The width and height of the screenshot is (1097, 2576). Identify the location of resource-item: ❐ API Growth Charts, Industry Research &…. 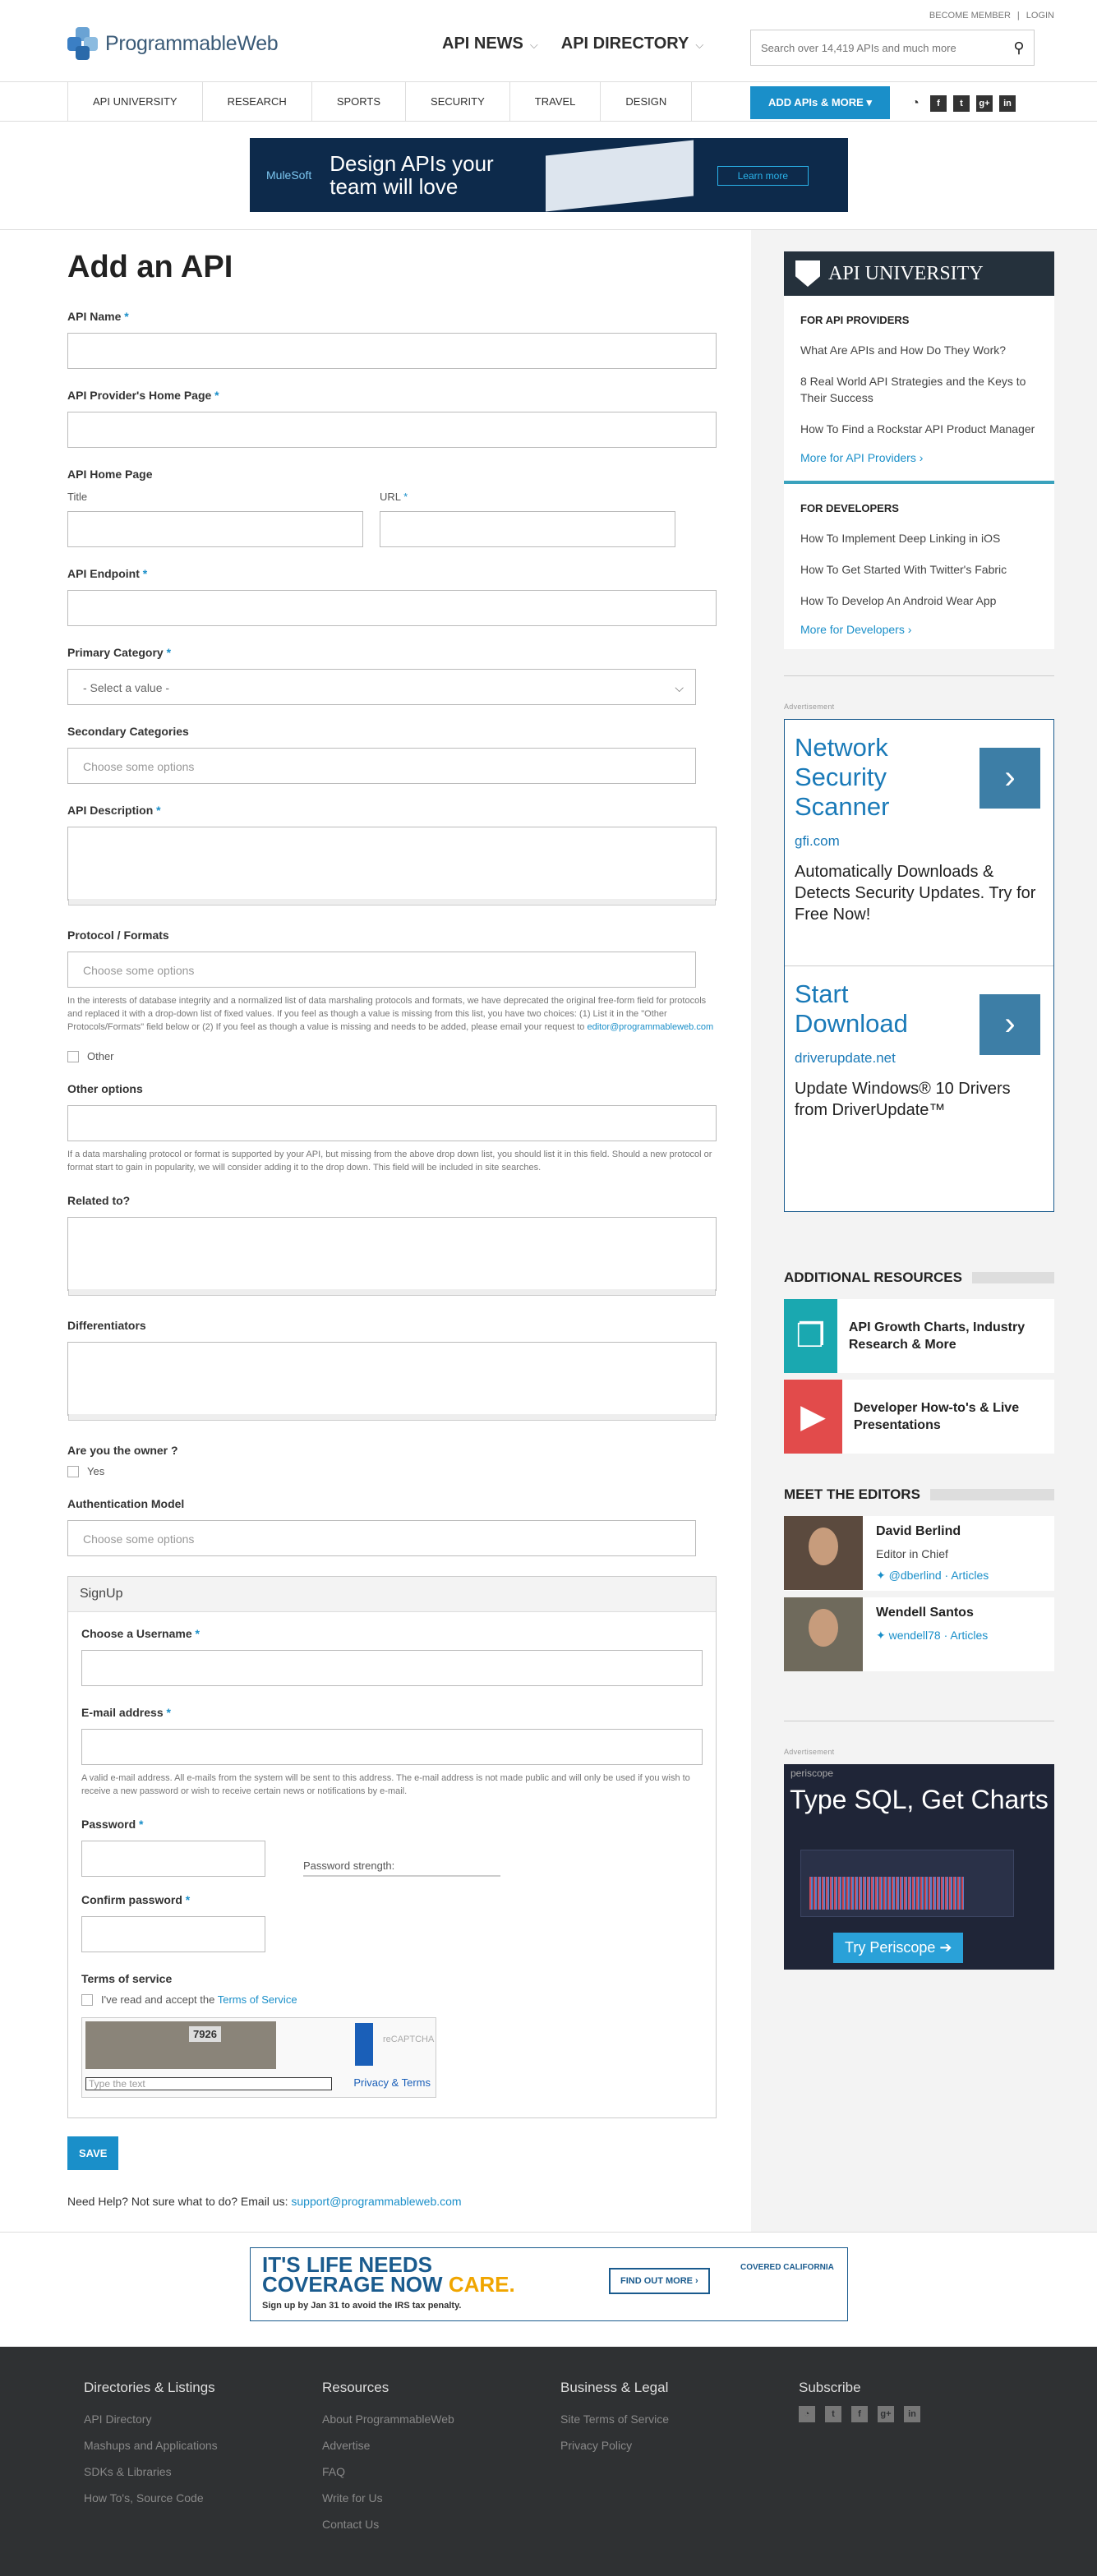
(919, 1336).